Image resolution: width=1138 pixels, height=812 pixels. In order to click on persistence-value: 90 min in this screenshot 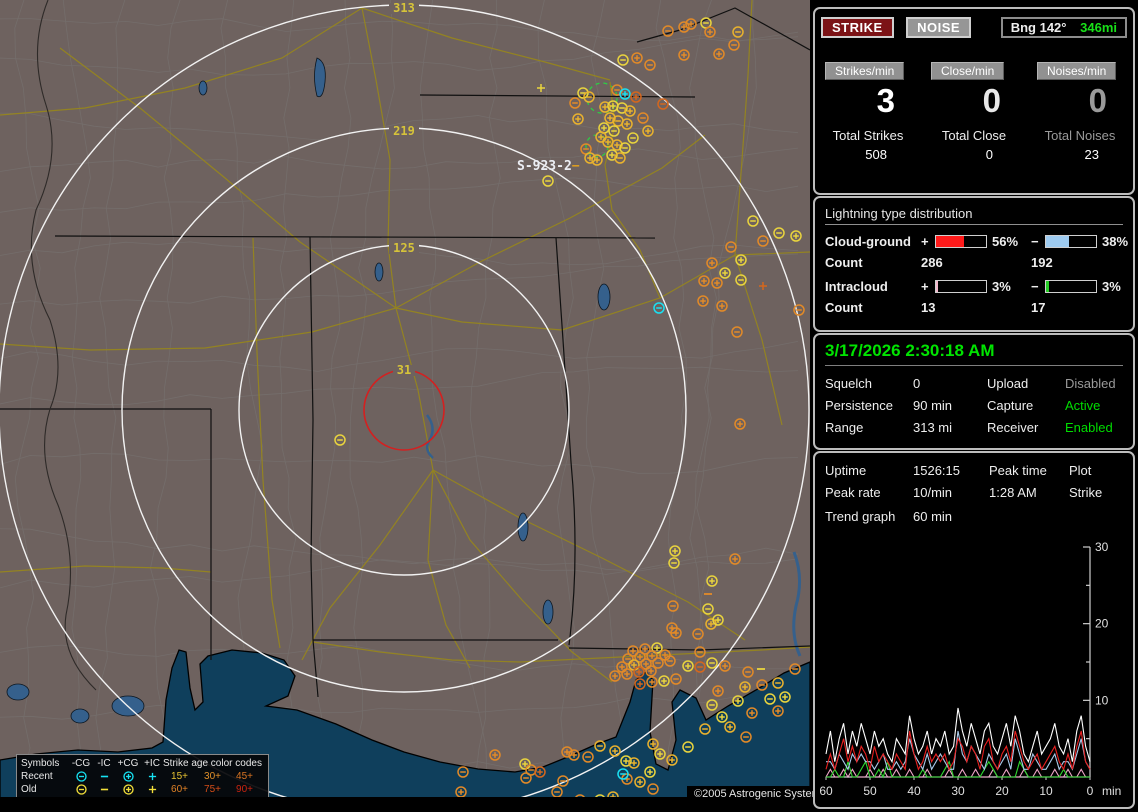, I will do `click(933, 405)`.